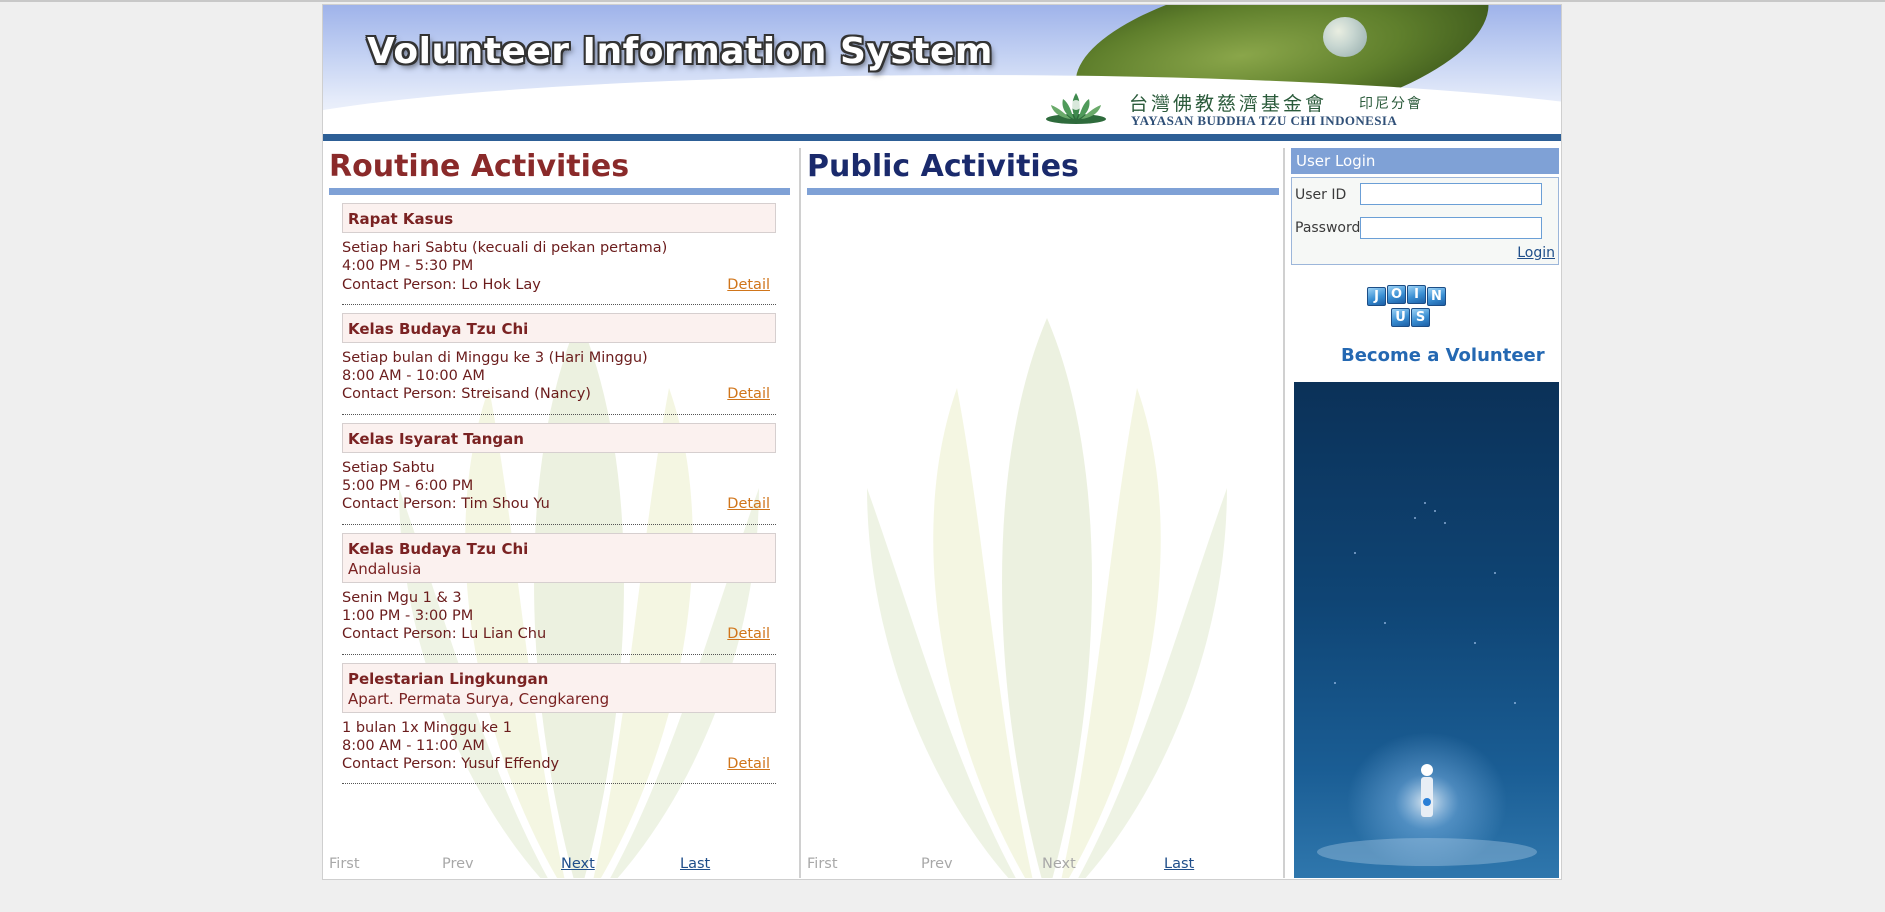 The image size is (1885, 912). I want to click on org-name: YAYASAN BUDDHA TZU CHI INDONESIA, so click(1264, 120).